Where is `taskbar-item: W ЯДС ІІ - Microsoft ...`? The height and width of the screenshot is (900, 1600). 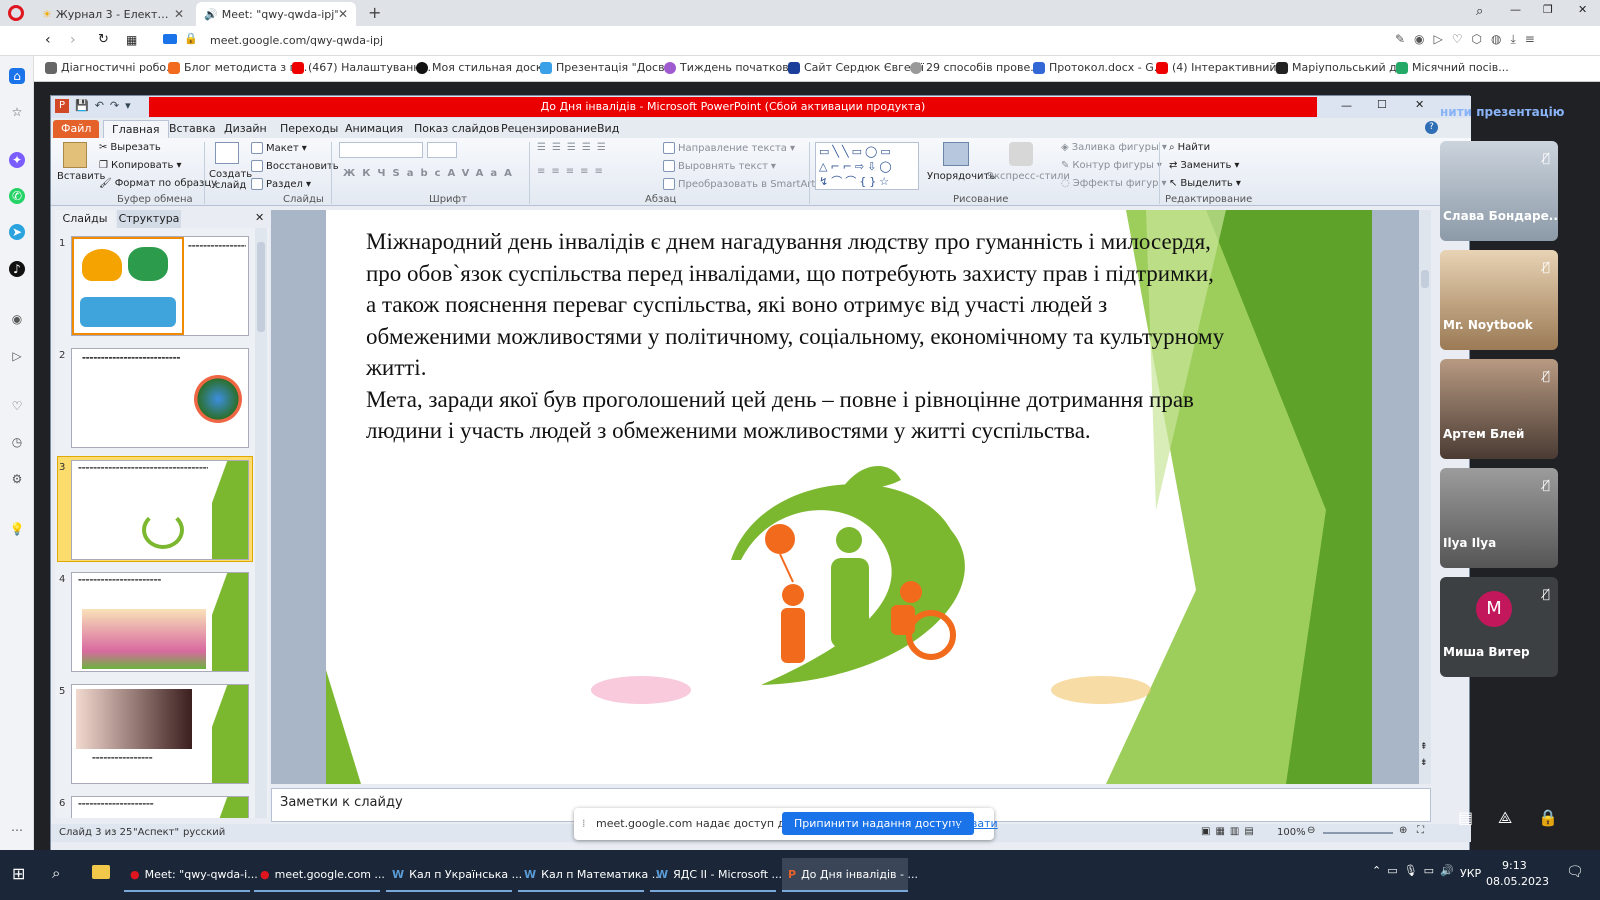
taskbar-item: W ЯДС ІІ - Microsoft ... is located at coordinates (716, 875).